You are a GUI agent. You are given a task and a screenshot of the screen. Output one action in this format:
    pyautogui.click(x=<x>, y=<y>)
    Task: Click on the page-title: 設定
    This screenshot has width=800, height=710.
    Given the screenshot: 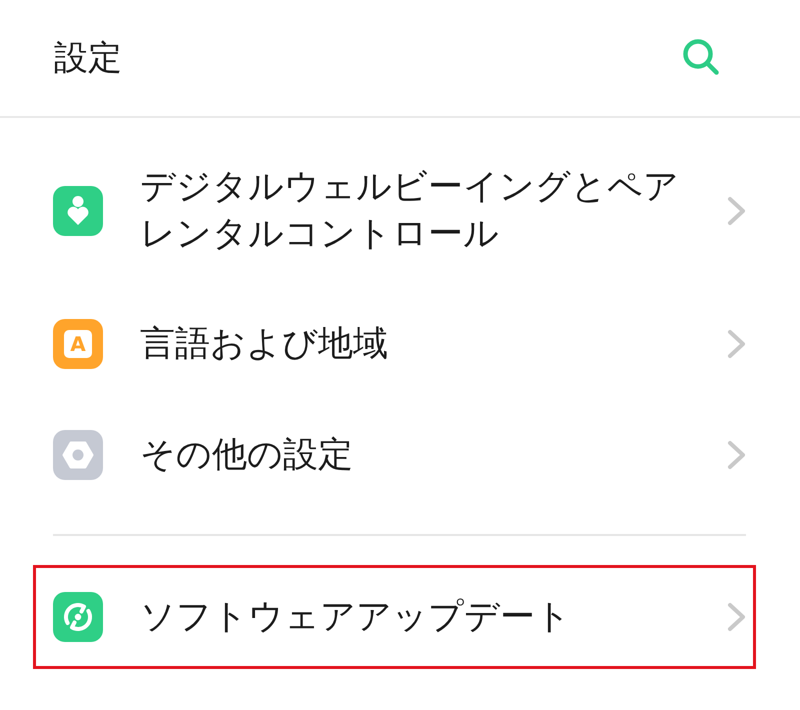 What is the action you would take?
    pyautogui.click(x=88, y=58)
    